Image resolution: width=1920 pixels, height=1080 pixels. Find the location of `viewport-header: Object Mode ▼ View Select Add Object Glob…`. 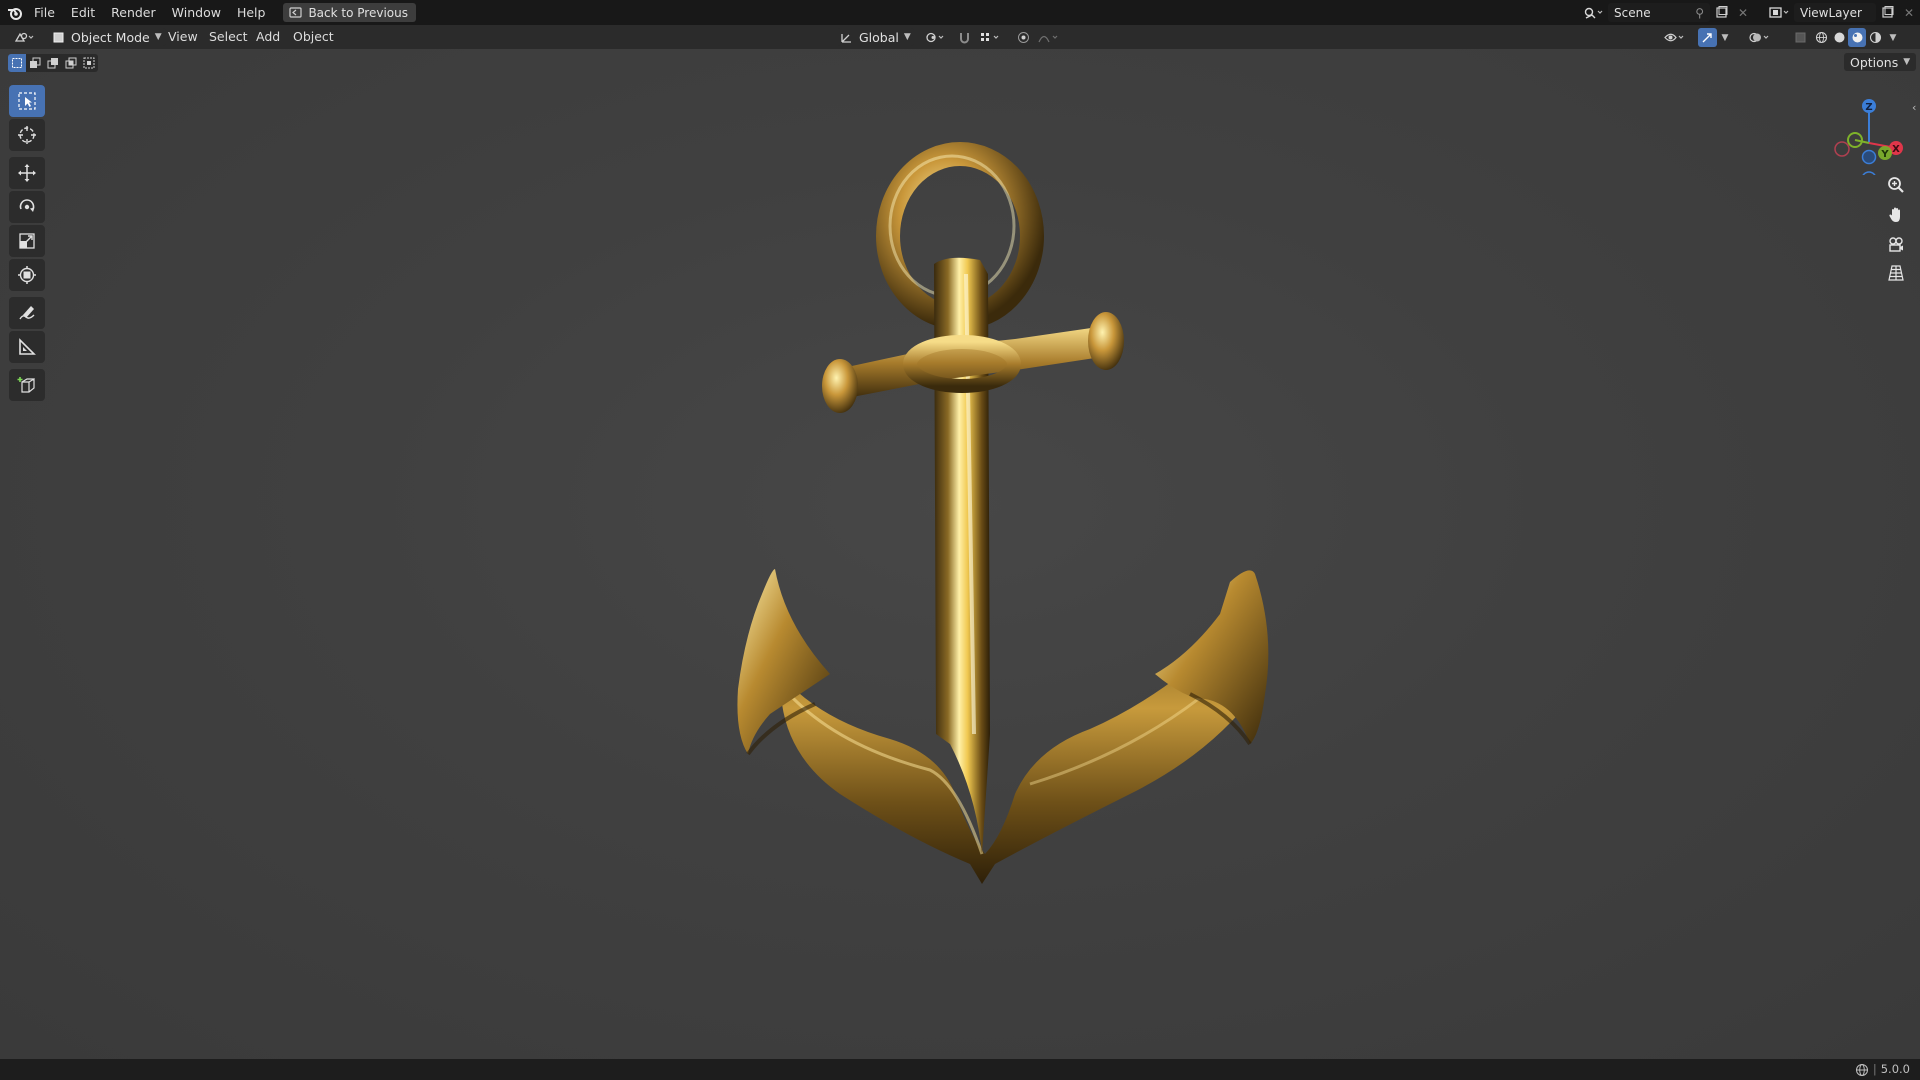

viewport-header: Object Mode ▼ View Select Add Object Glob… is located at coordinates (960, 37).